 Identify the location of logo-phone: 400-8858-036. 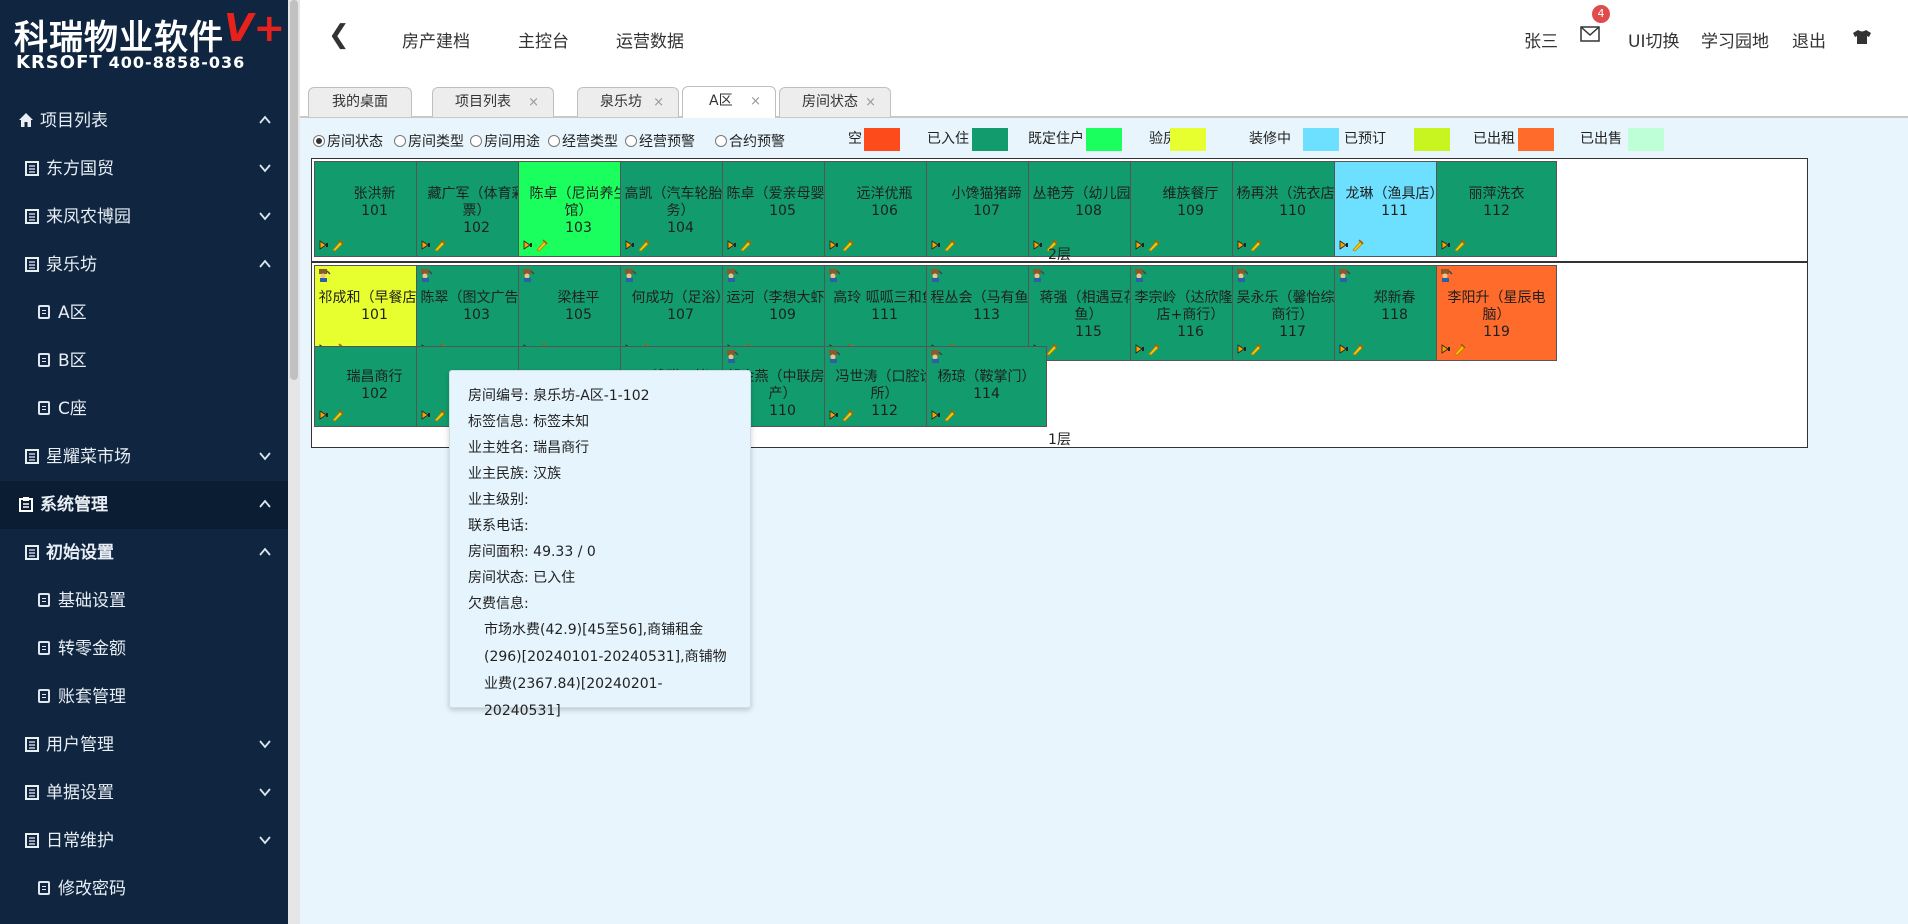
(177, 62).